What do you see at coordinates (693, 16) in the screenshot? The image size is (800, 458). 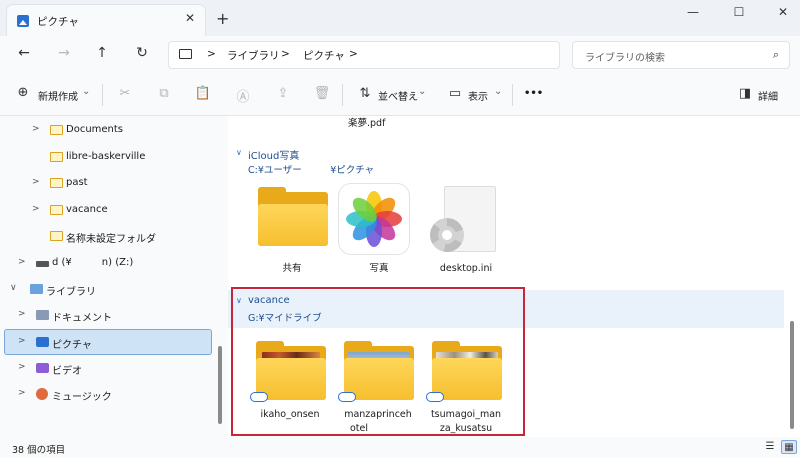 I see `minimize-button: —` at bounding box center [693, 16].